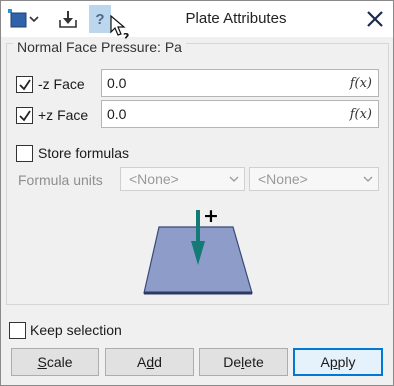  Describe the element at coordinates (254, 362) in the screenshot. I see `delete-label-rest: ete` at that location.